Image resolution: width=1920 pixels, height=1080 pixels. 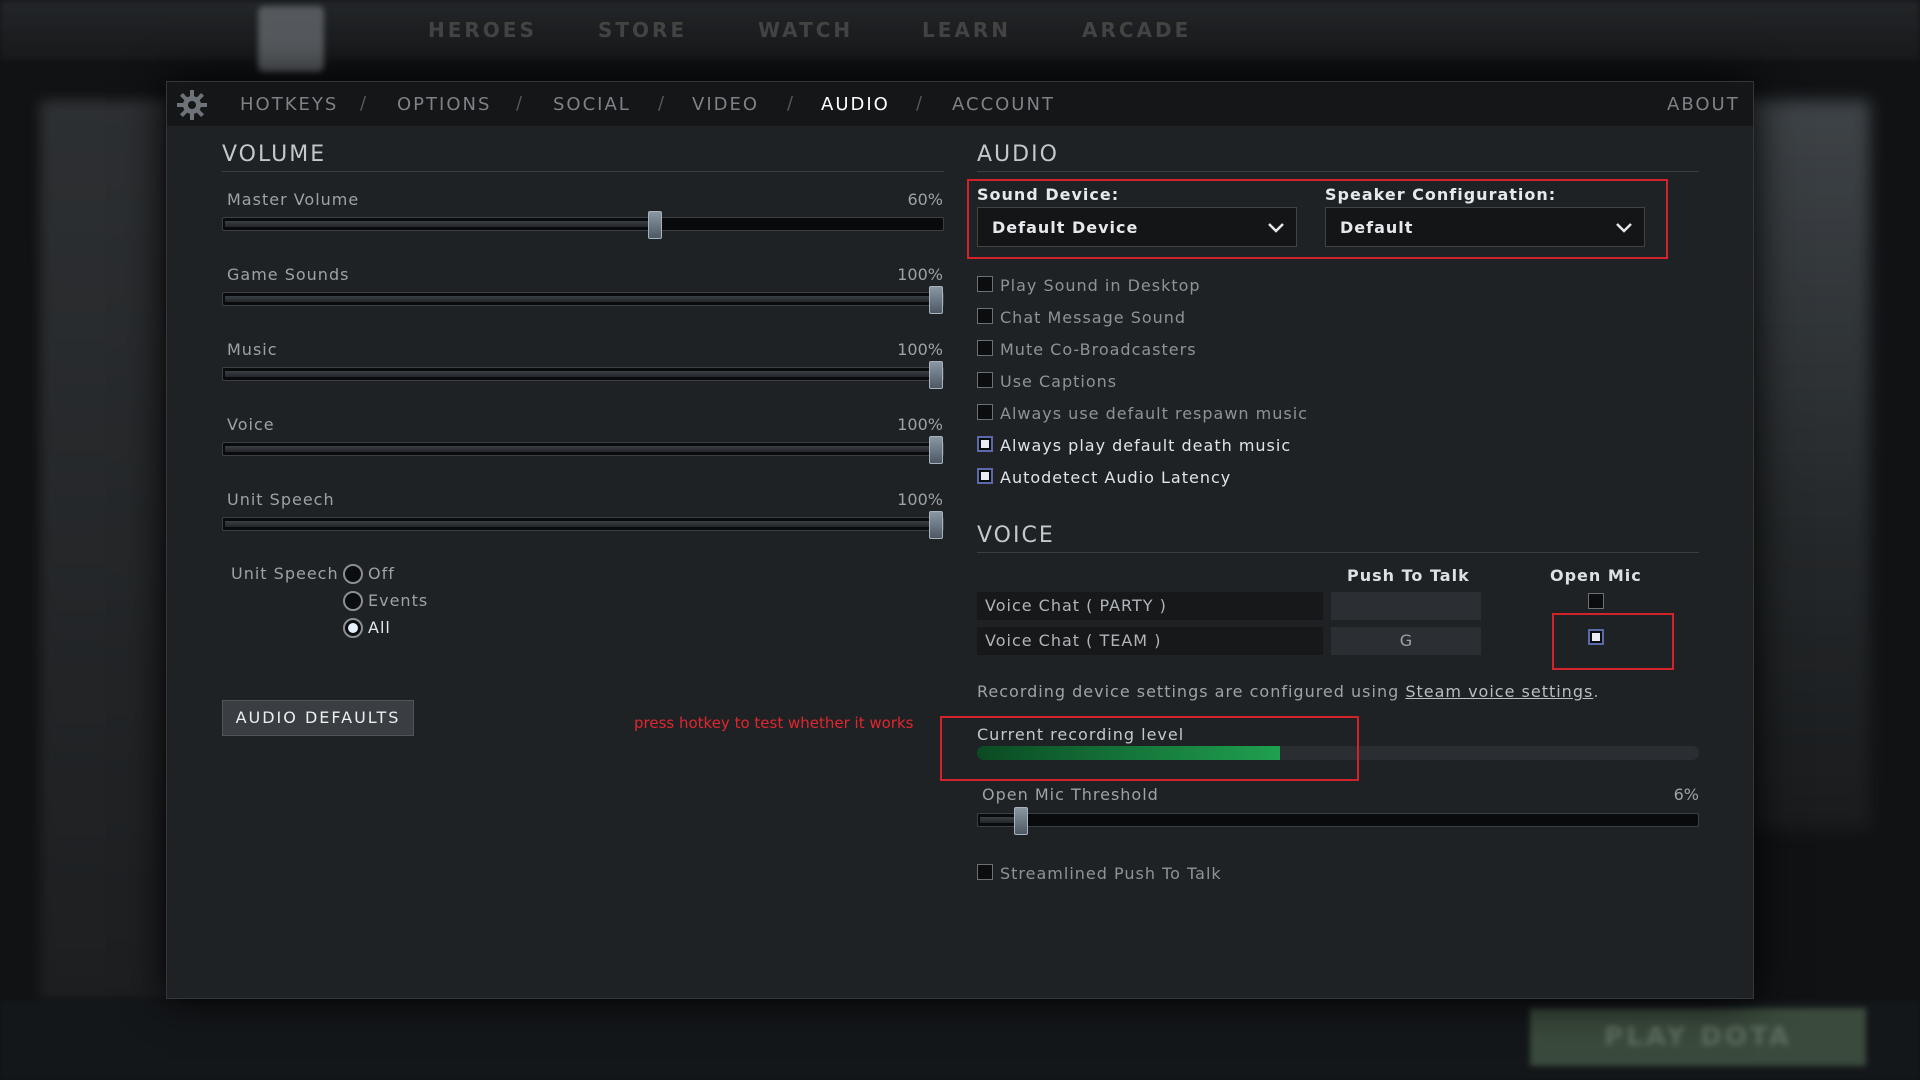 What do you see at coordinates (353, 601) in the screenshot?
I see `radio-events` at bounding box center [353, 601].